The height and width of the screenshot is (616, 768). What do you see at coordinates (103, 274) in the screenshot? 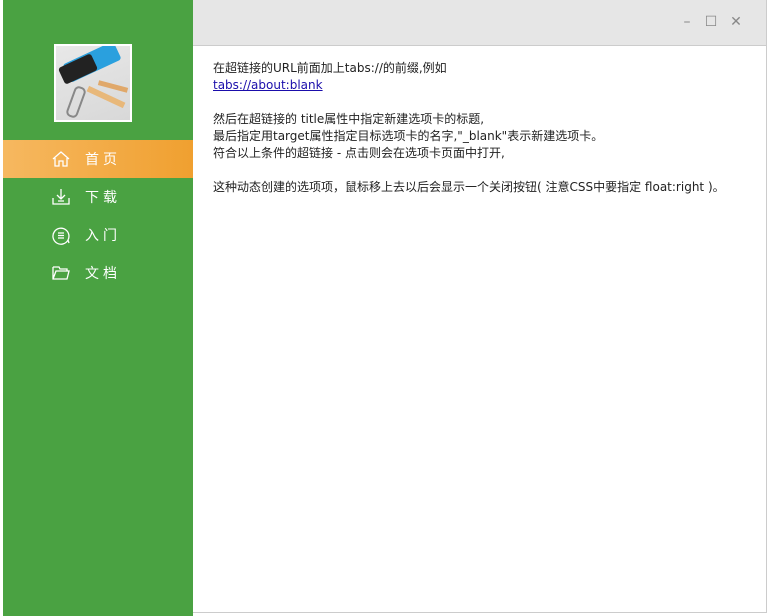
I see `nav-item-label: 文档` at bounding box center [103, 274].